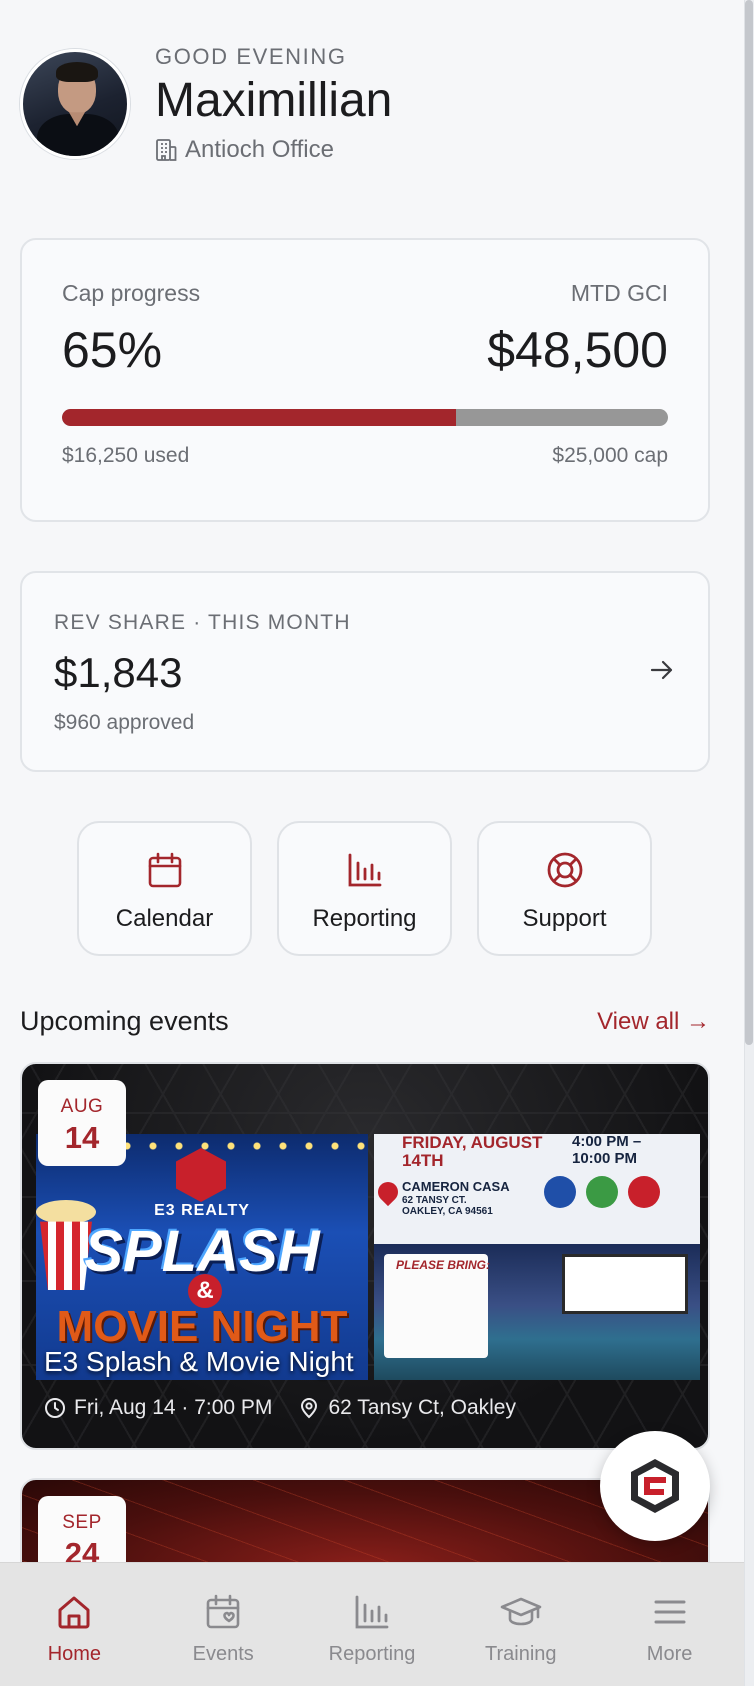  Describe the element at coordinates (199, 1361) in the screenshot. I see `event-title: E3 Splash & Movie Night` at that location.